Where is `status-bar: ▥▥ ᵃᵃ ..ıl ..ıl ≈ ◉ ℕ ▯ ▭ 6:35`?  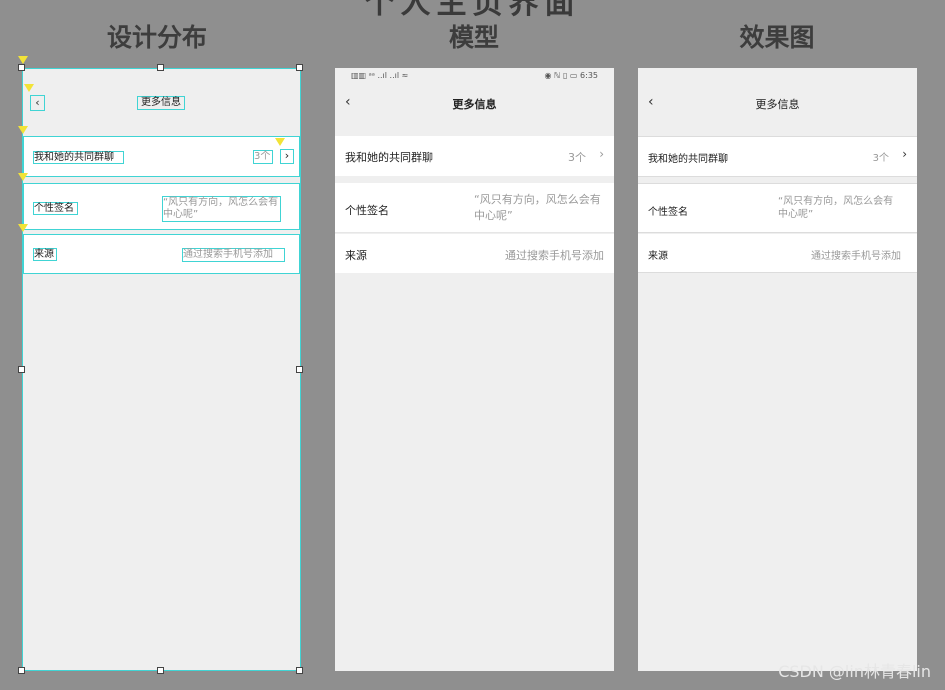
status-bar: ▥▥ ᵃᵃ ..ıl ..ıl ≈ ◉ ℕ ▯ ▭ 6:35 is located at coordinates (474, 77).